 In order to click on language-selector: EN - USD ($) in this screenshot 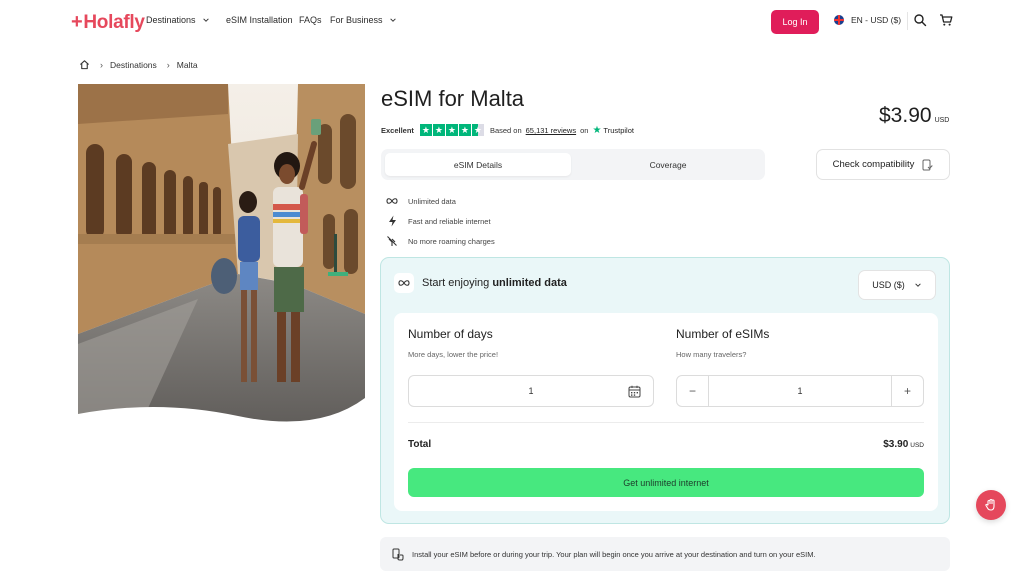, I will do `click(867, 20)`.